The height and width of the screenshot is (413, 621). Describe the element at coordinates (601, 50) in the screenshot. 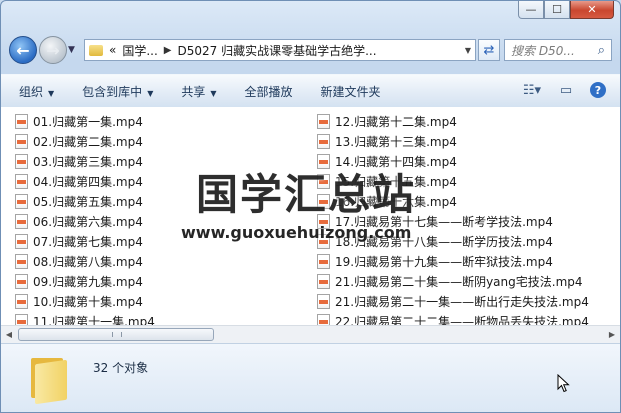

I see `search-icon: ⌕` at that location.